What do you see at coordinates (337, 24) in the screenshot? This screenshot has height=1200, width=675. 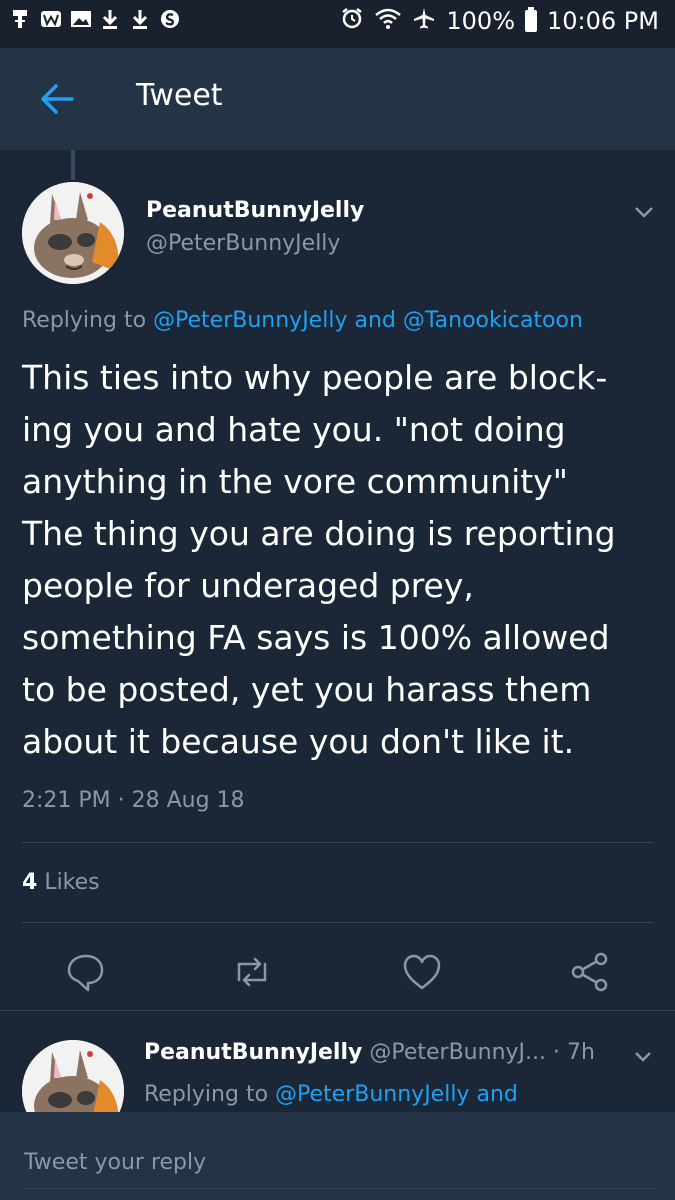 I see `status-bar: 100% 10:06 PM` at bounding box center [337, 24].